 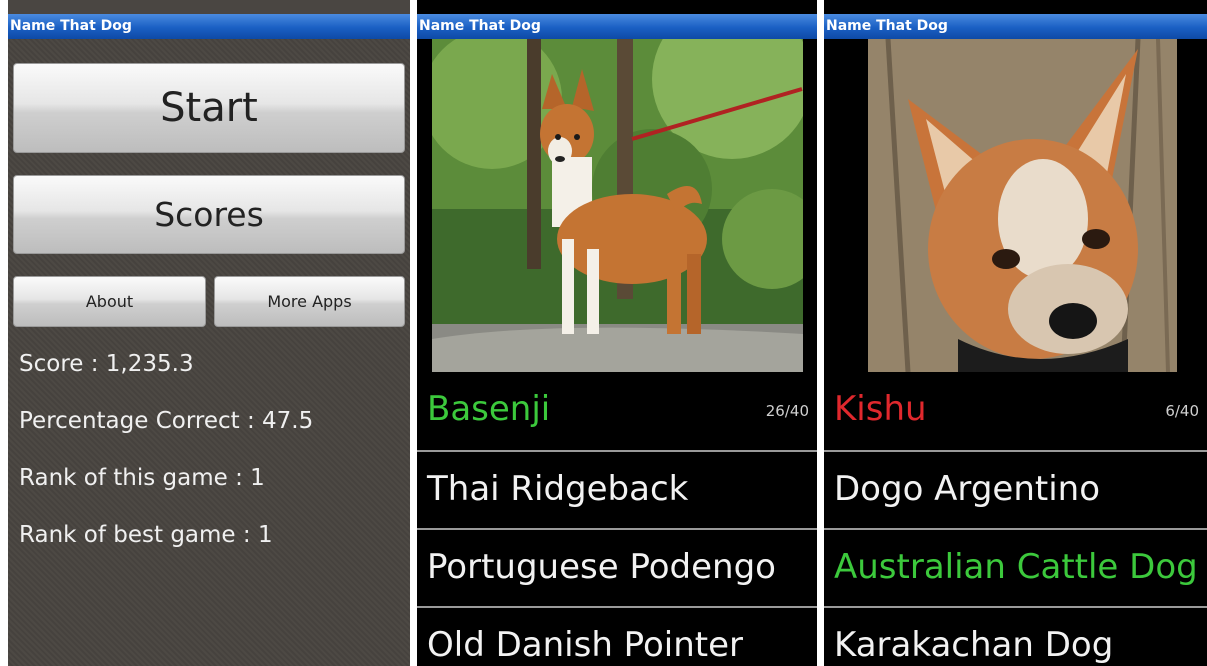 What do you see at coordinates (787, 411) in the screenshot?
I see `question-counter: 26/40` at bounding box center [787, 411].